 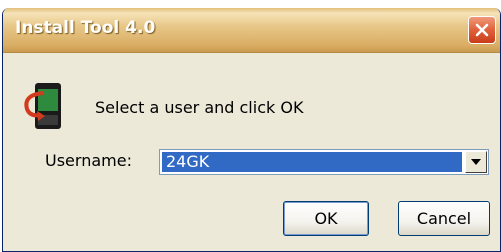 I want to click on window-title: Install Tool 4.0, so click(x=85, y=28).